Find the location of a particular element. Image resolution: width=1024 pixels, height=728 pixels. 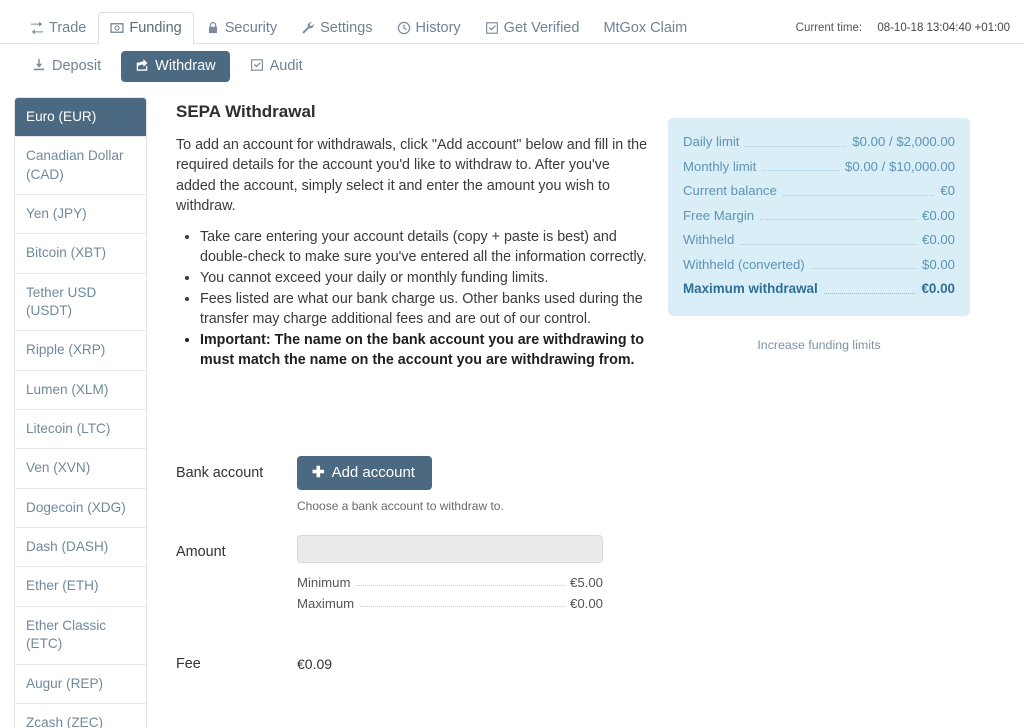

minimum-label: Minimum is located at coordinates (324, 583).